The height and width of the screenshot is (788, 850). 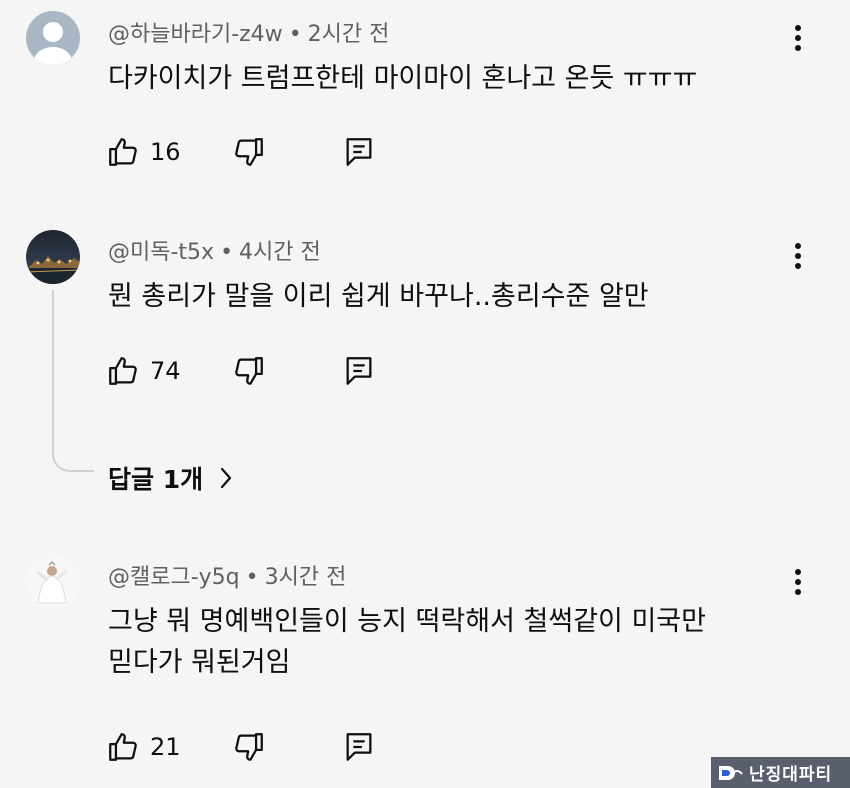 What do you see at coordinates (174, 577) in the screenshot?
I see `author-name: @캘로그-y5q` at bounding box center [174, 577].